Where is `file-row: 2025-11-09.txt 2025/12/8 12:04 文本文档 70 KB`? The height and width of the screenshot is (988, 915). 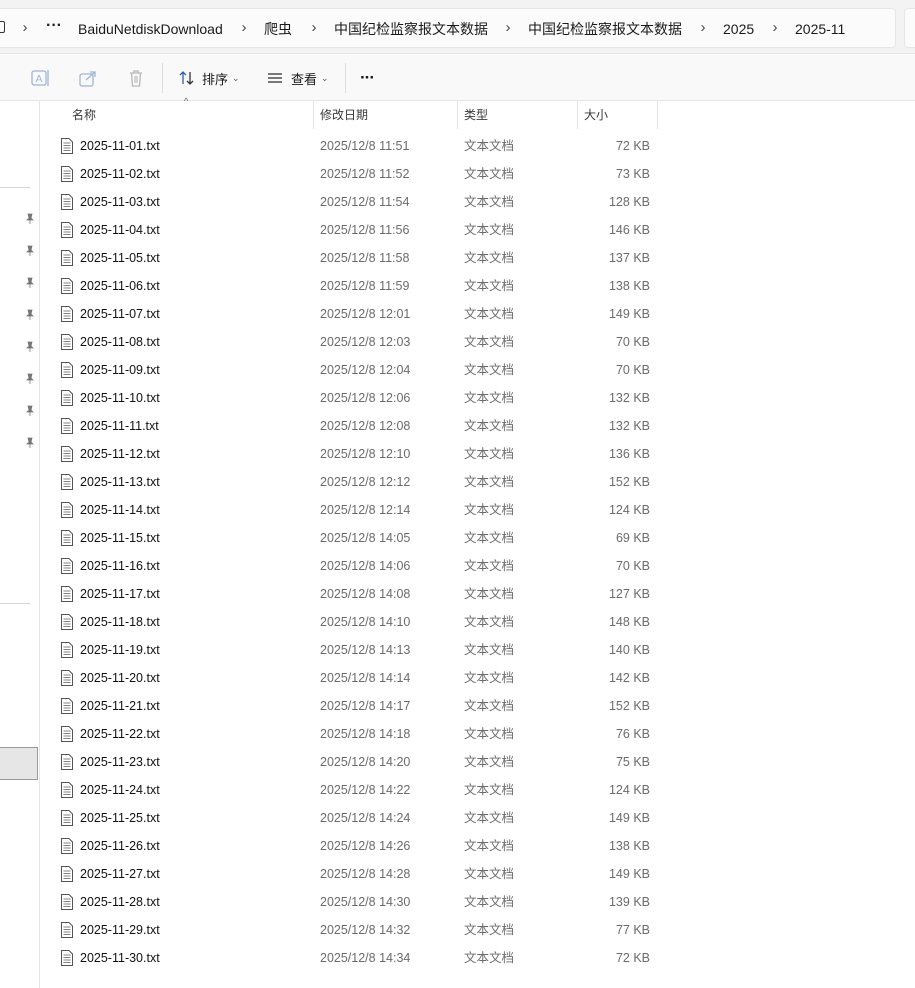
file-row: 2025-11-09.txt 2025/12/8 12:04 文本文档 70 KB is located at coordinates (356, 370).